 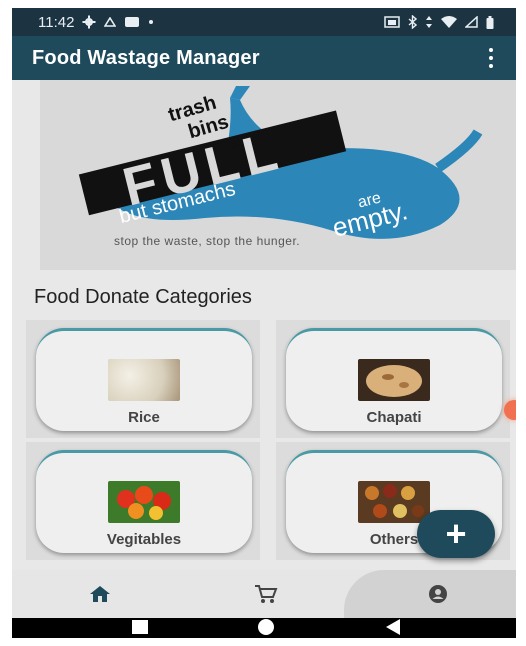 What do you see at coordinates (146, 57) in the screenshot?
I see `app-title: Food Wastage Manager` at bounding box center [146, 57].